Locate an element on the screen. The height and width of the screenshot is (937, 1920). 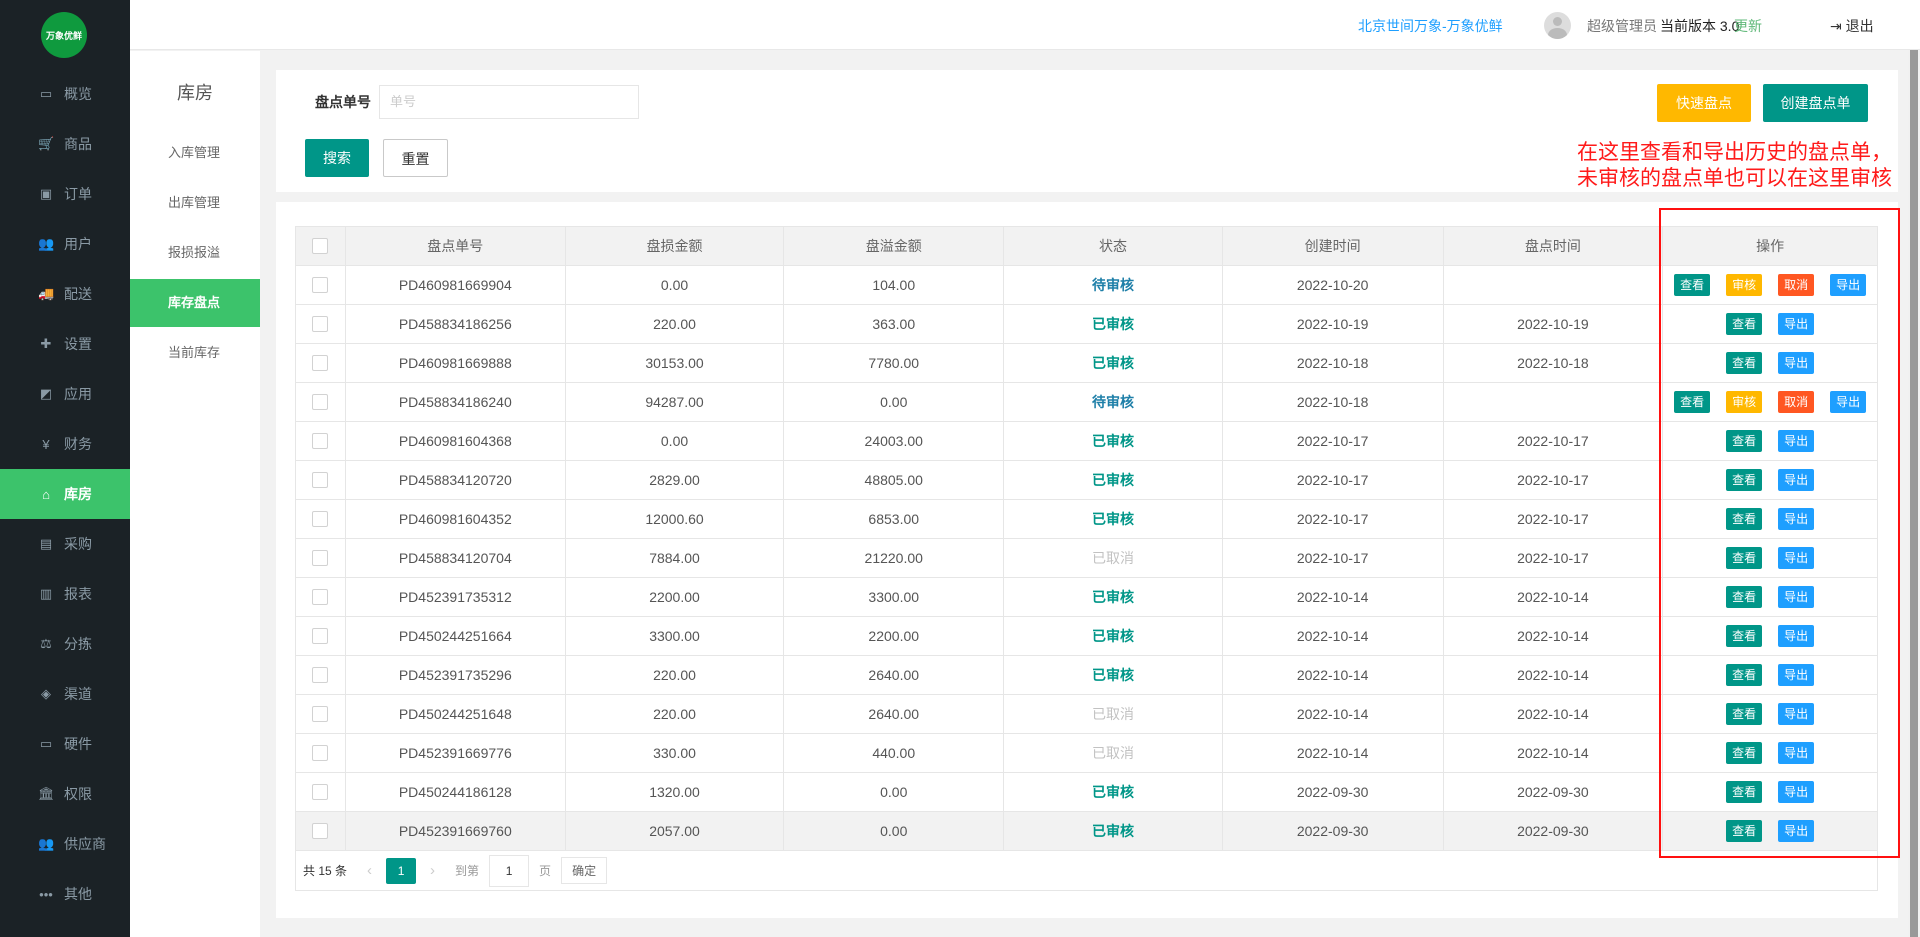
sidebar-item-12: ◈ 渠道 is located at coordinates (65, 694).